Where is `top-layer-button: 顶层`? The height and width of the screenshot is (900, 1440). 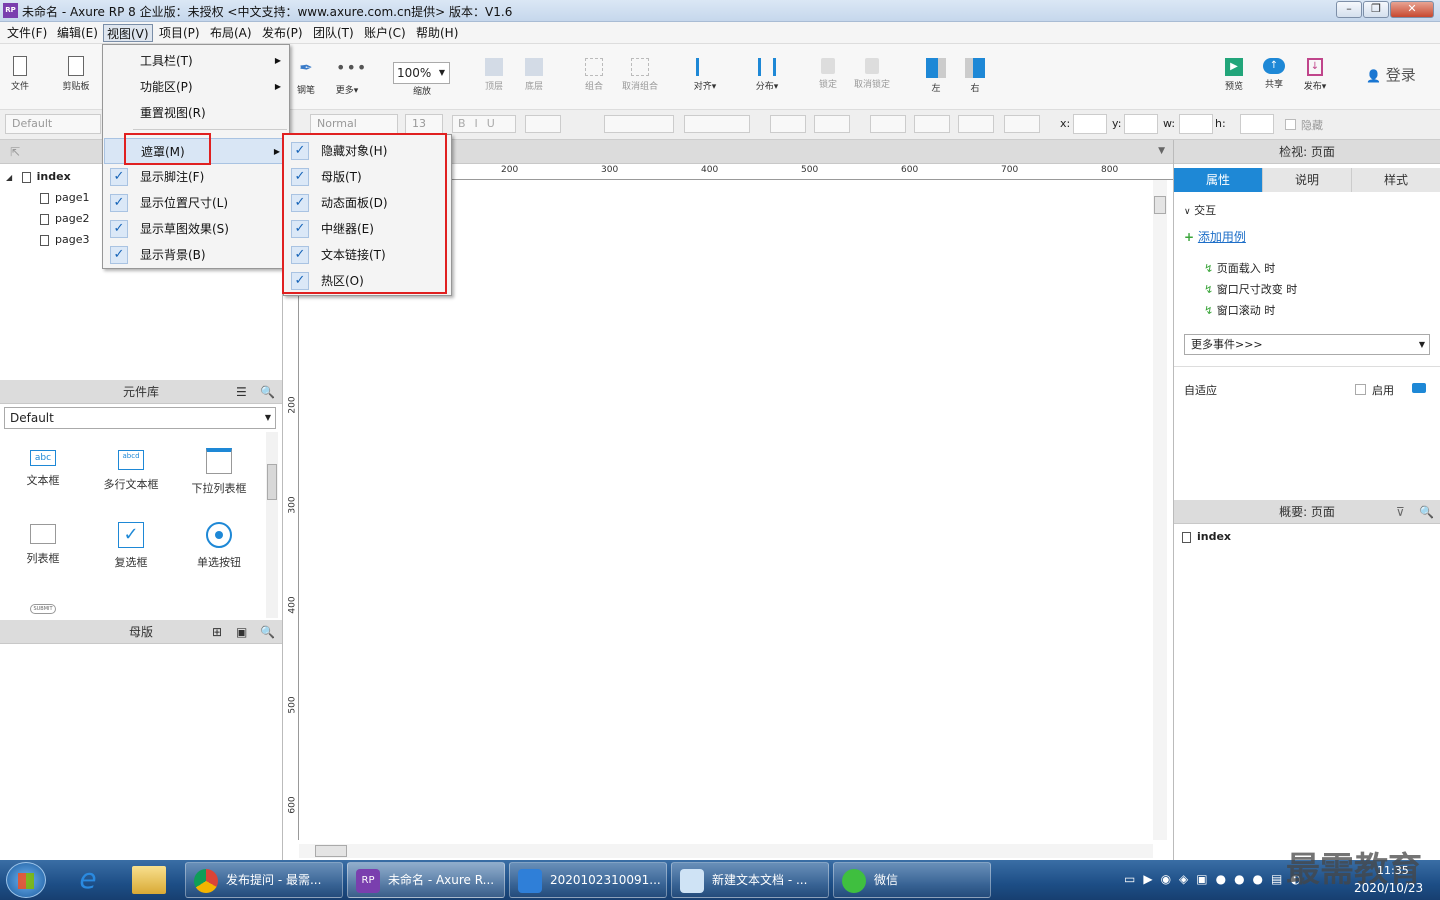
top-layer-button: 顶层 is located at coordinates (494, 83).